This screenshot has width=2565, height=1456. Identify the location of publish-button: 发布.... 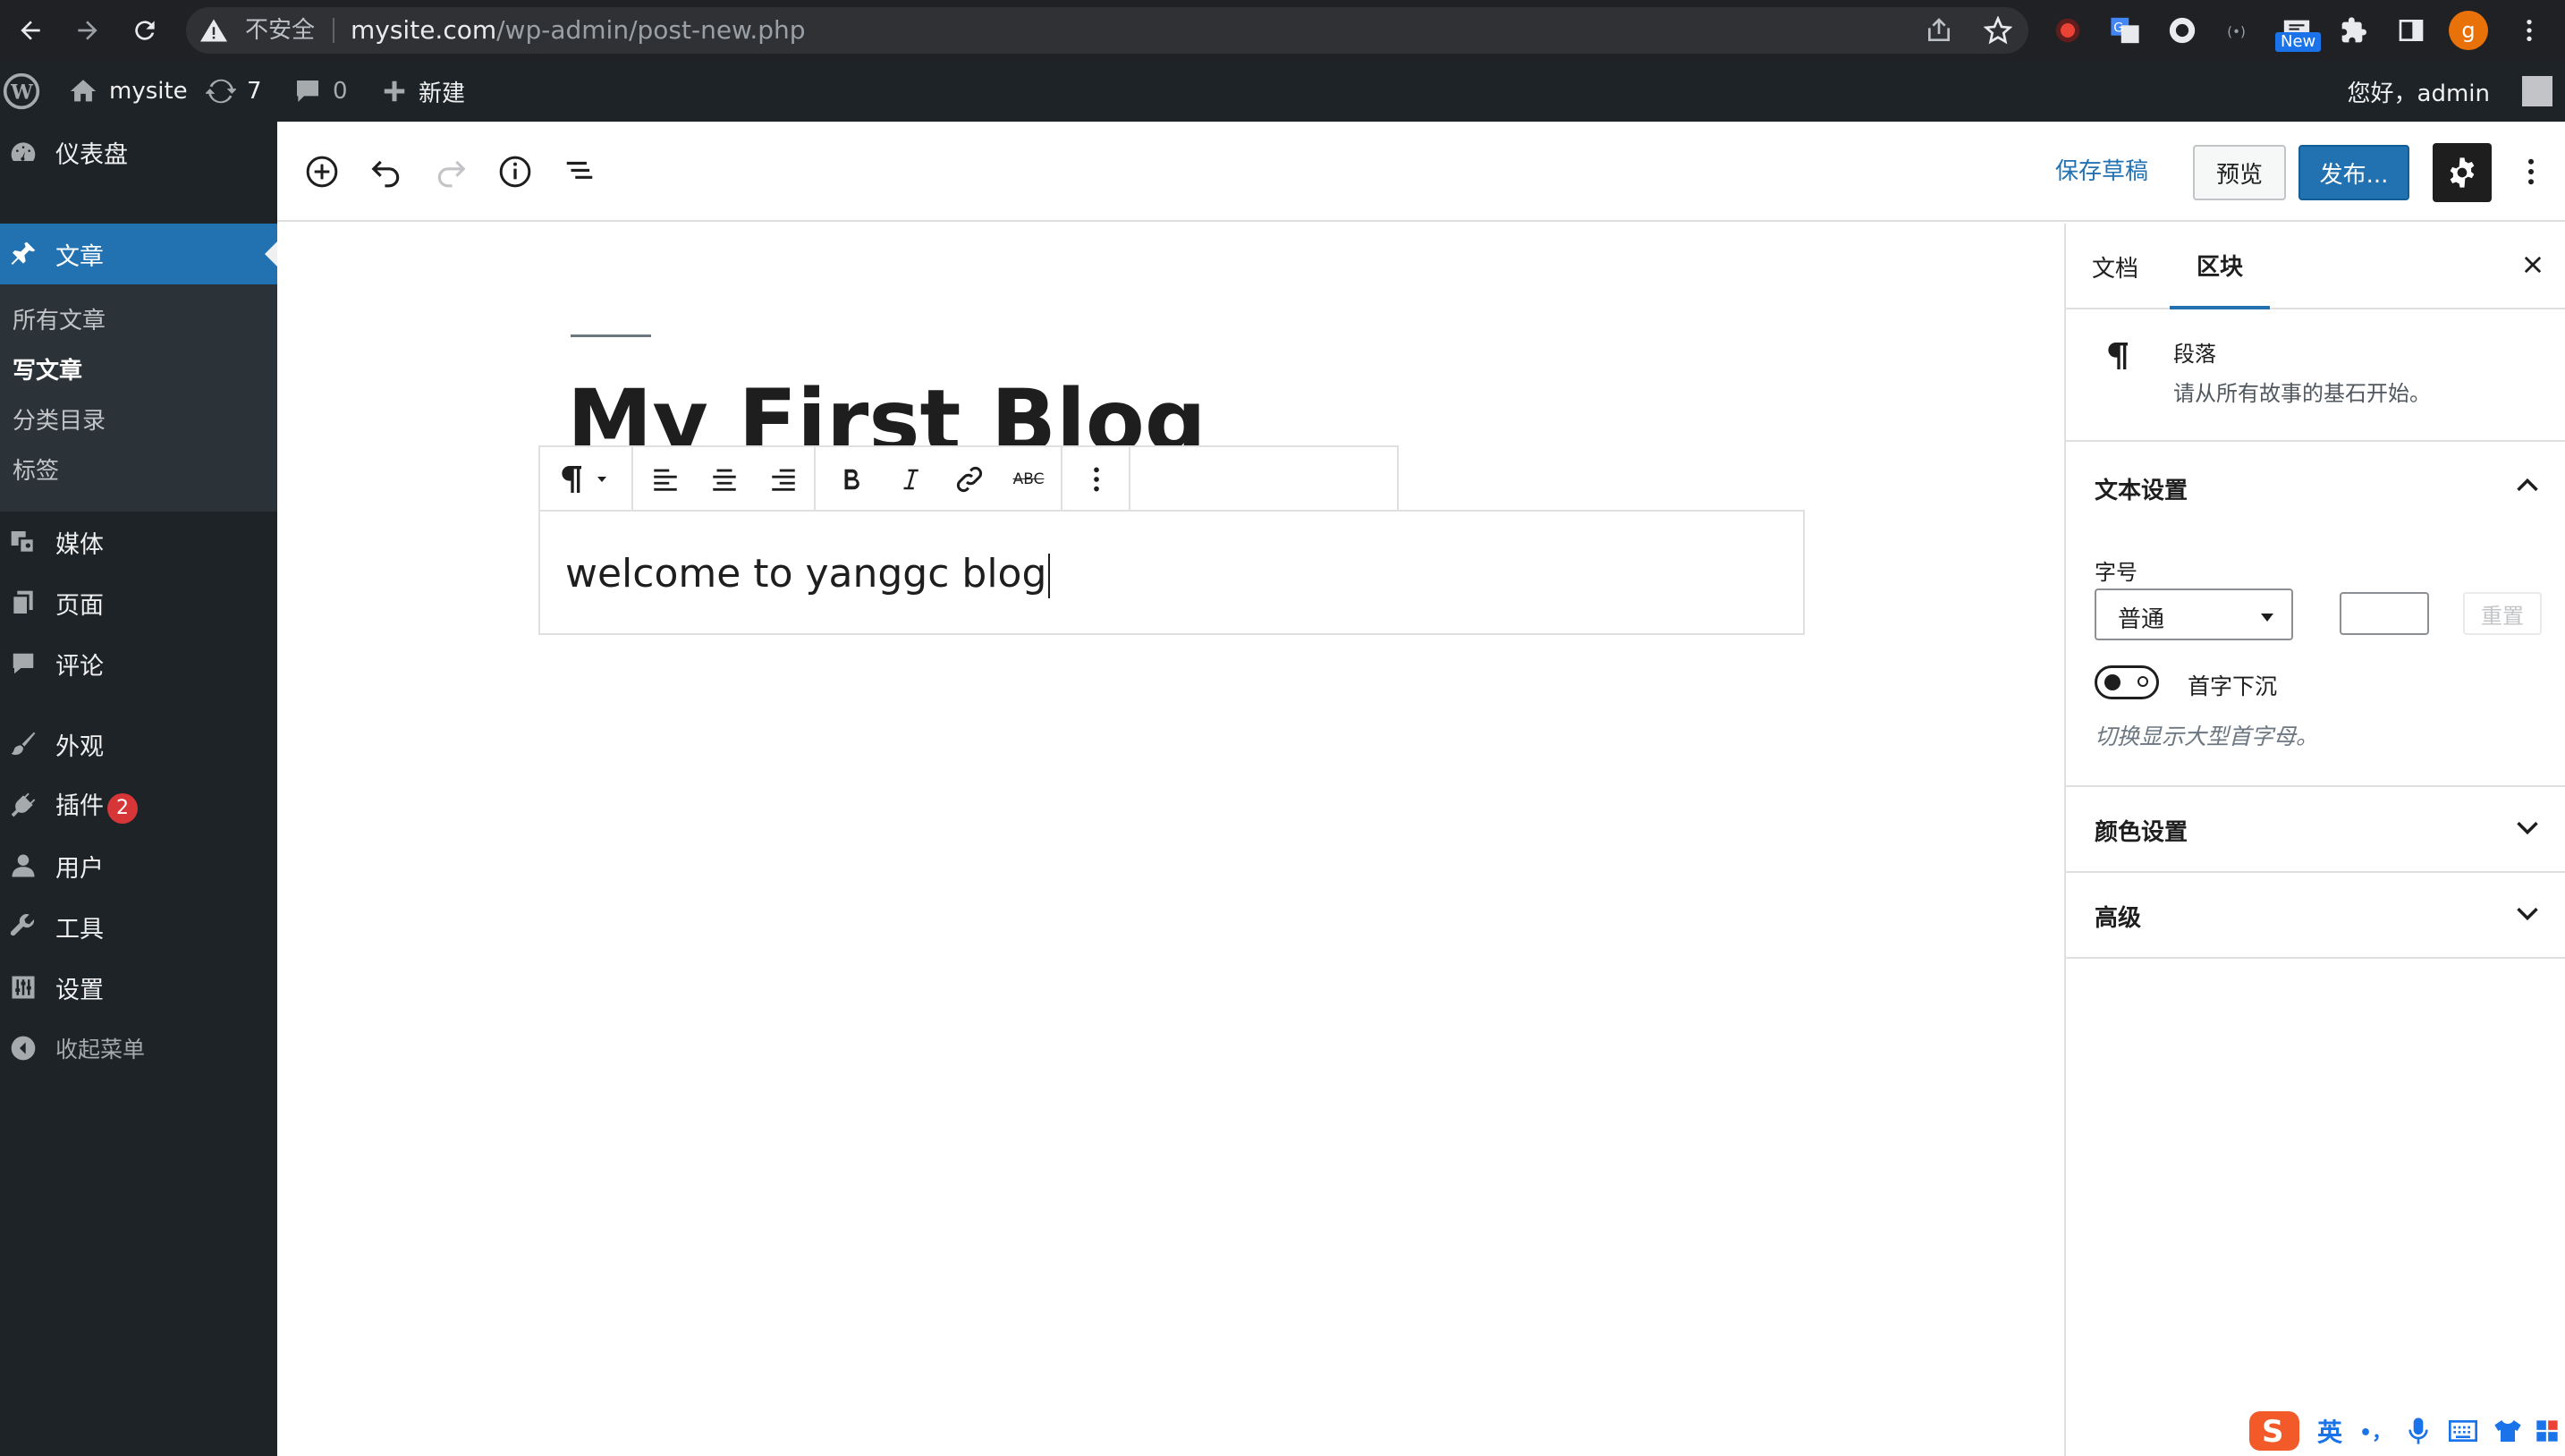
(2354, 172).